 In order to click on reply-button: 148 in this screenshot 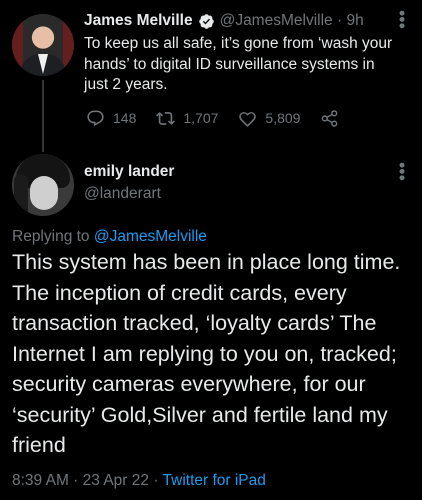, I will do `click(111, 118)`.